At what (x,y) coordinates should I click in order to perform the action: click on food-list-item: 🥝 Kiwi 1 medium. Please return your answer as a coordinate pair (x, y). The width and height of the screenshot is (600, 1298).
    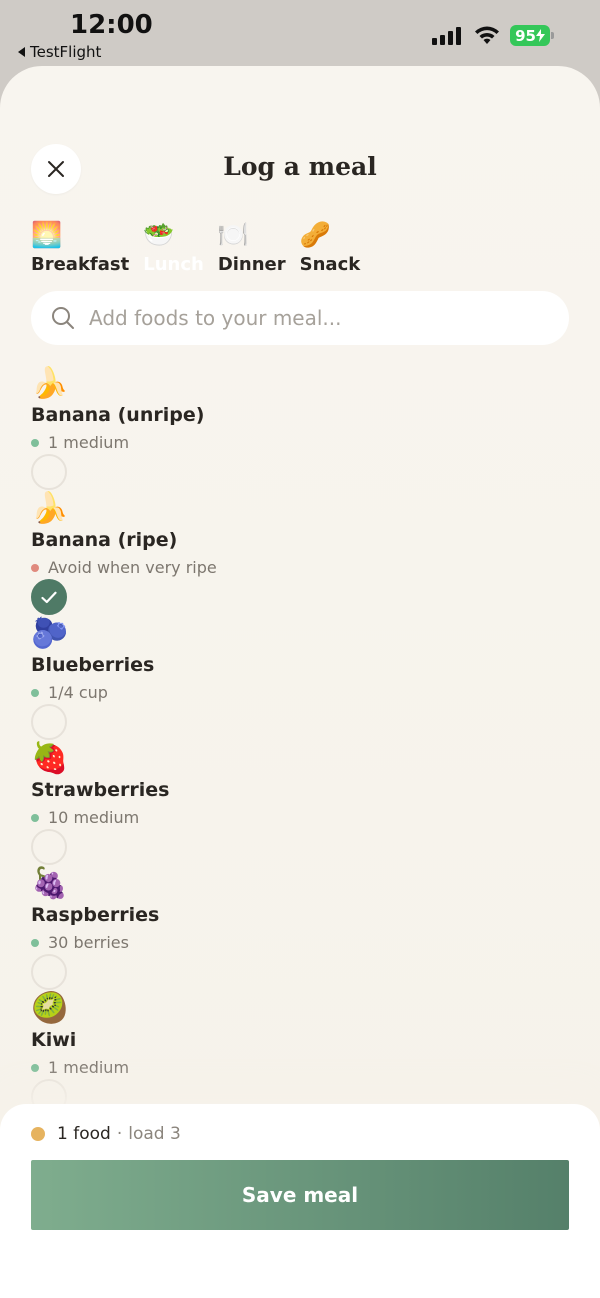
    Looking at the image, I should click on (300, 1053).